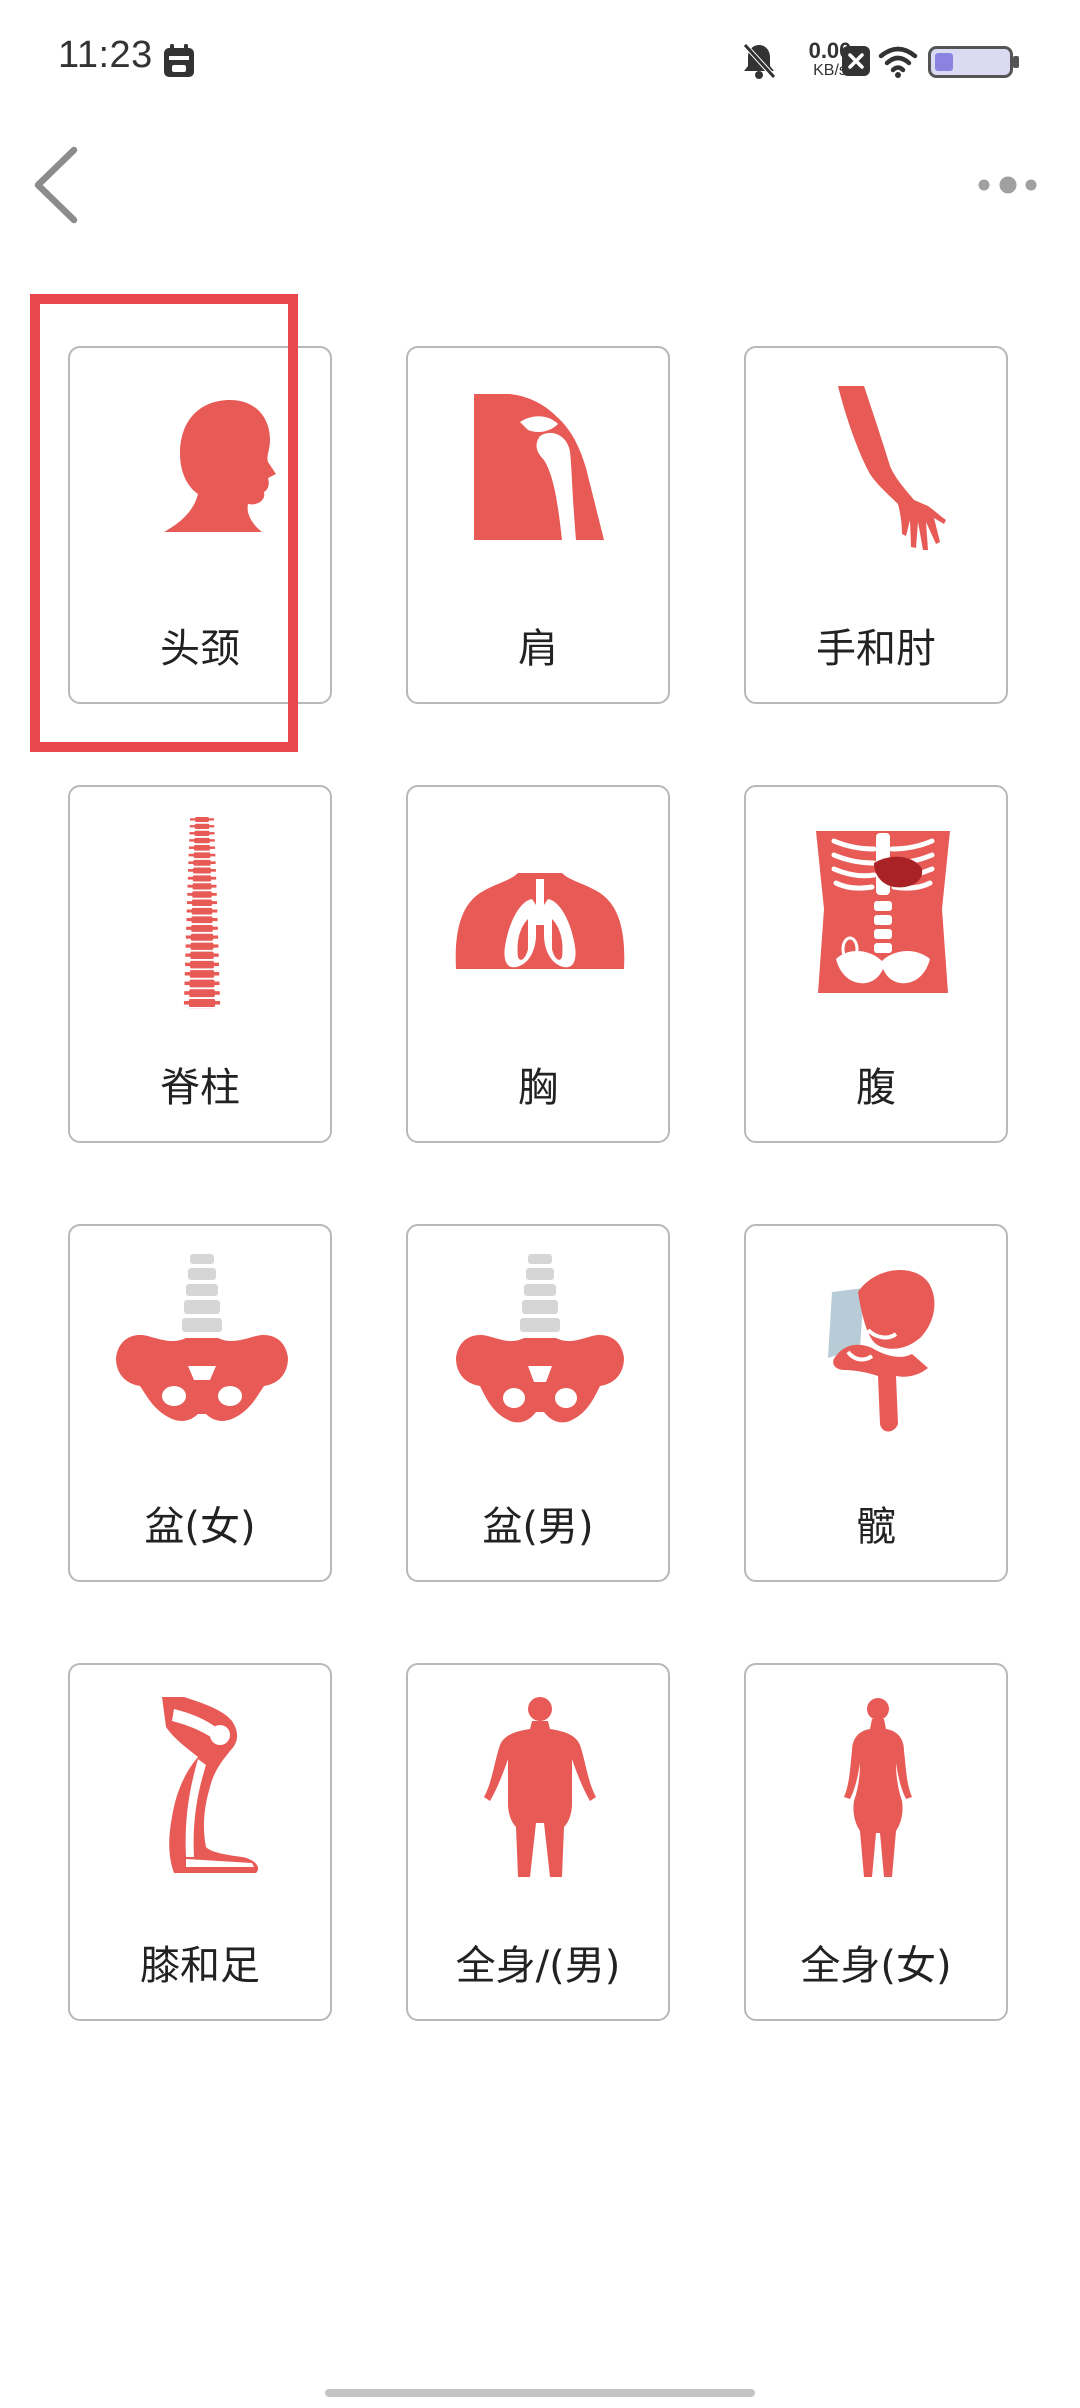  Describe the element at coordinates (200, 1527) in the screenshot. I see `card-label: 盆(女)` at that location.